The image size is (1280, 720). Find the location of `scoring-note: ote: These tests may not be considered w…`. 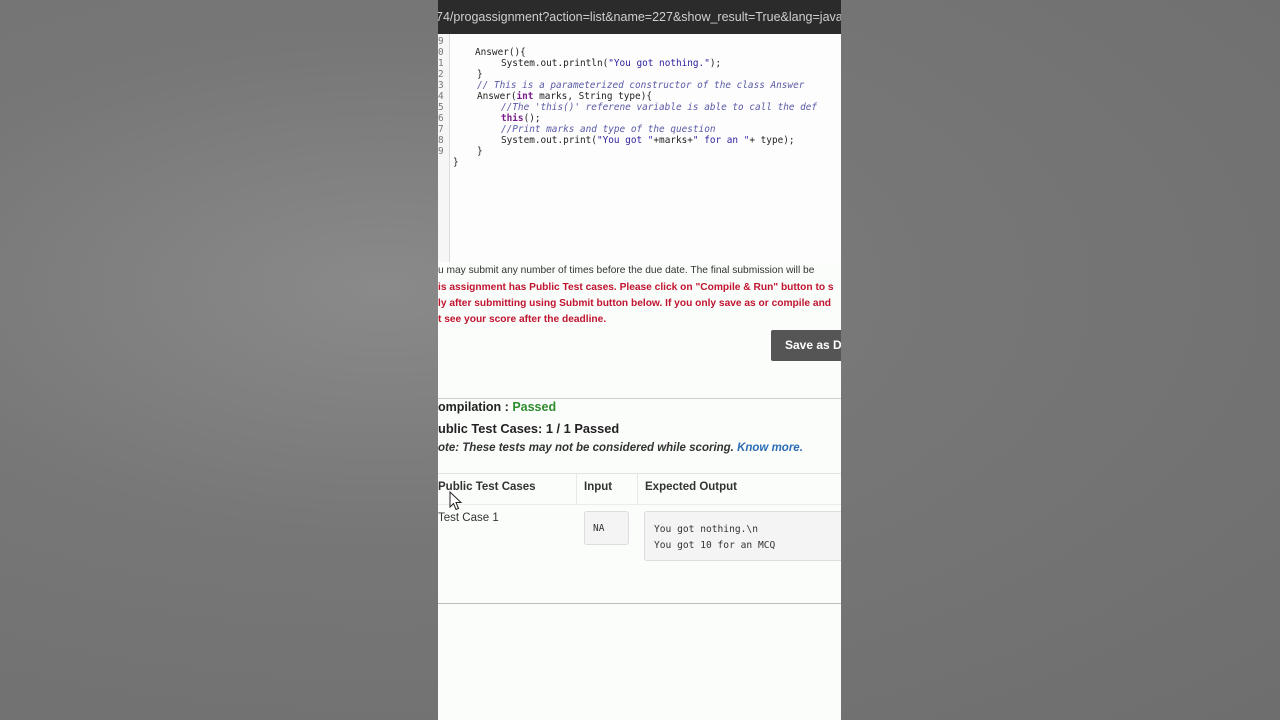

scoring-note: ote: These tests may not be considered w… is located at coordinates (620, 448).